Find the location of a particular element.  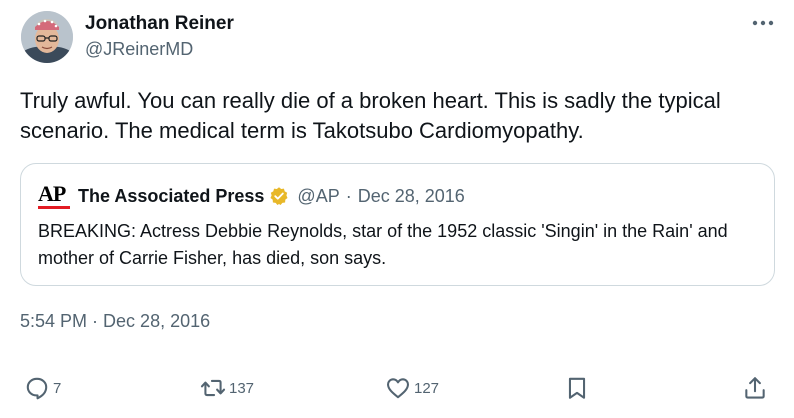

bookmark-button is located at coordinates (577, 388).